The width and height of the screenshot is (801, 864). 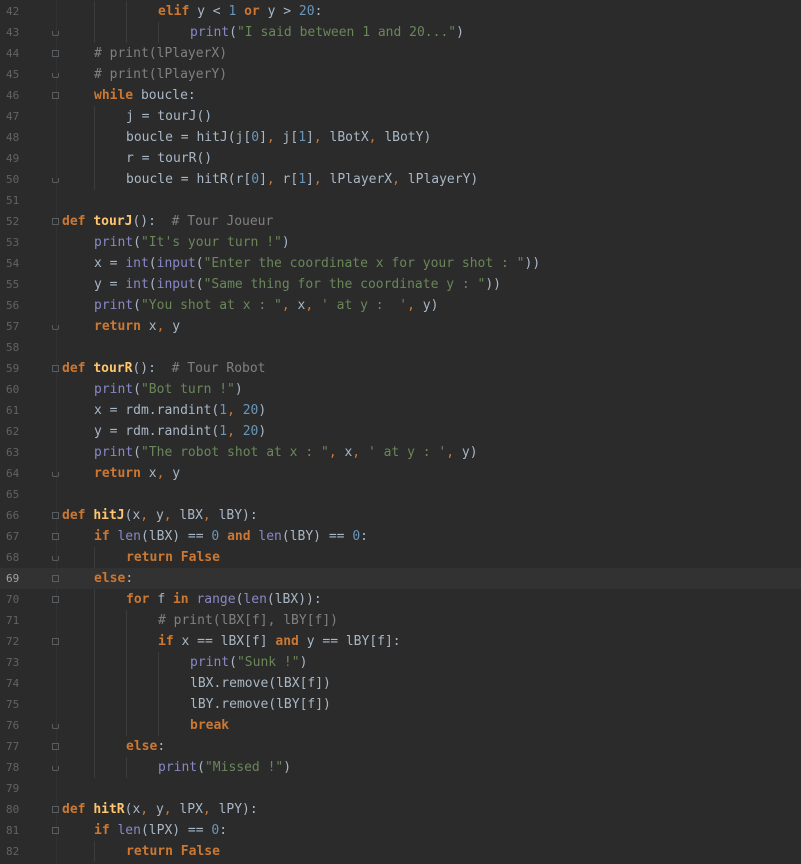 What do you see at coordinates (400, 158) in the screenshot?
I see `code-line: 49 r = tourR()` at bounding box center [400, 158].